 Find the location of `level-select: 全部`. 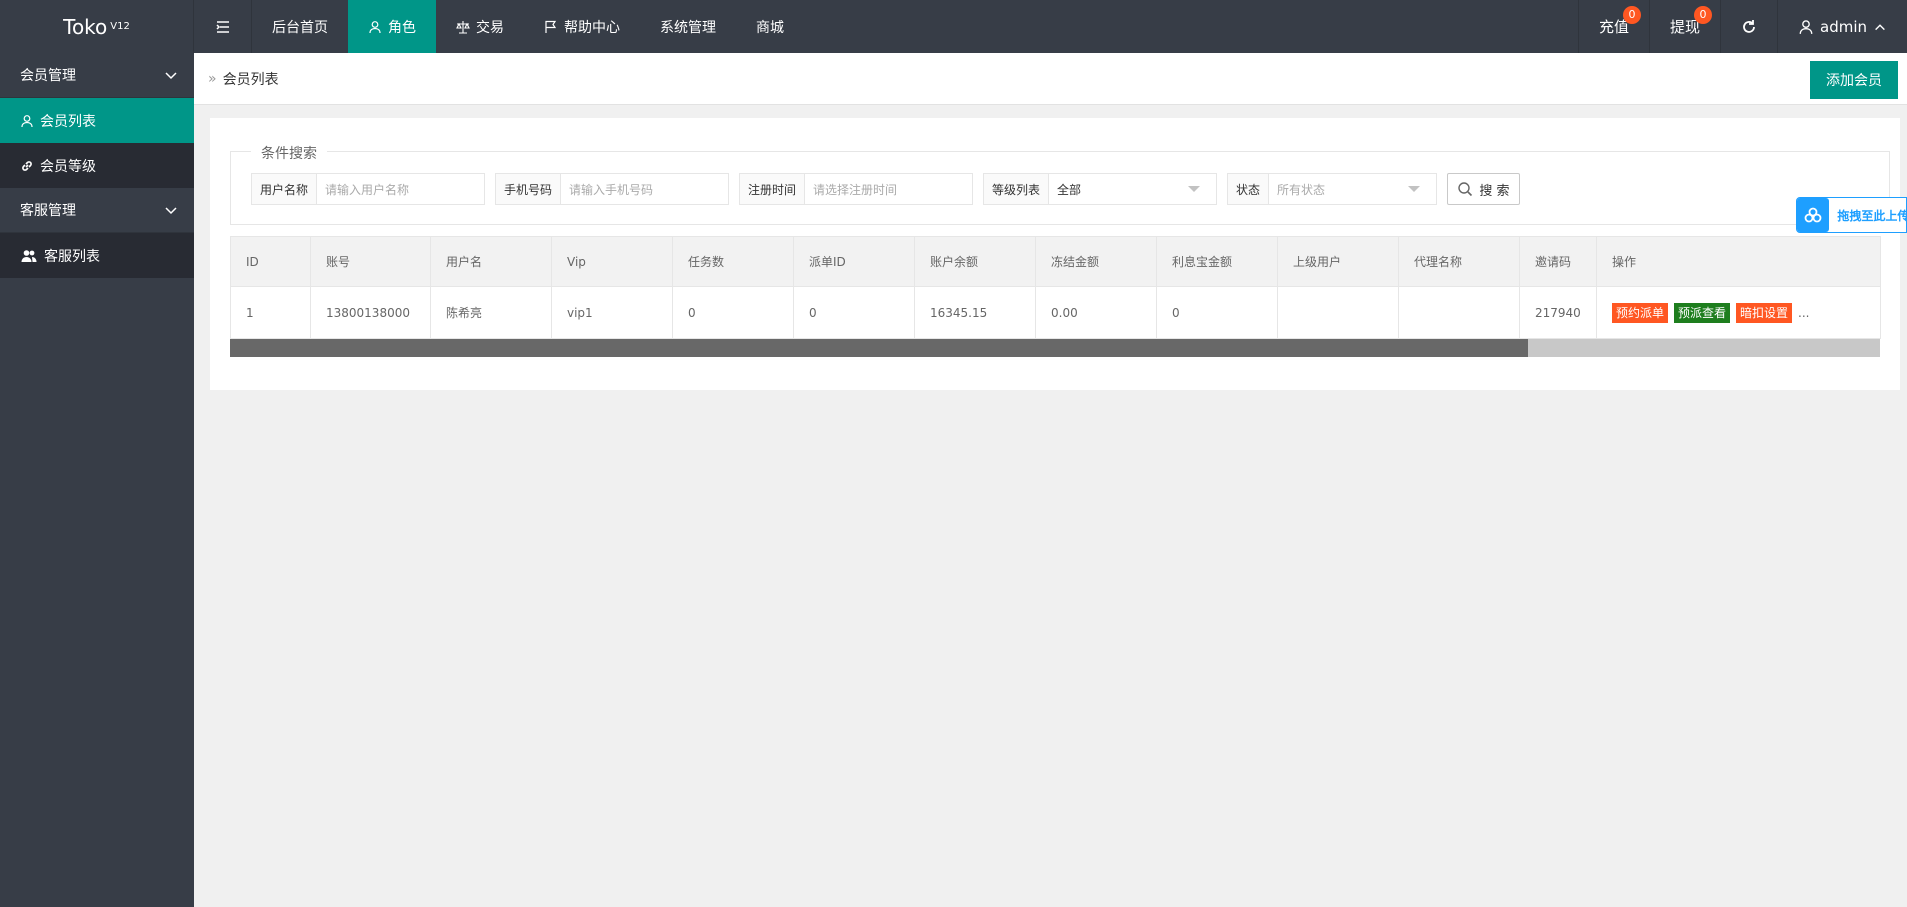

level-select: 全部 is located at coordinates (1132, 189).